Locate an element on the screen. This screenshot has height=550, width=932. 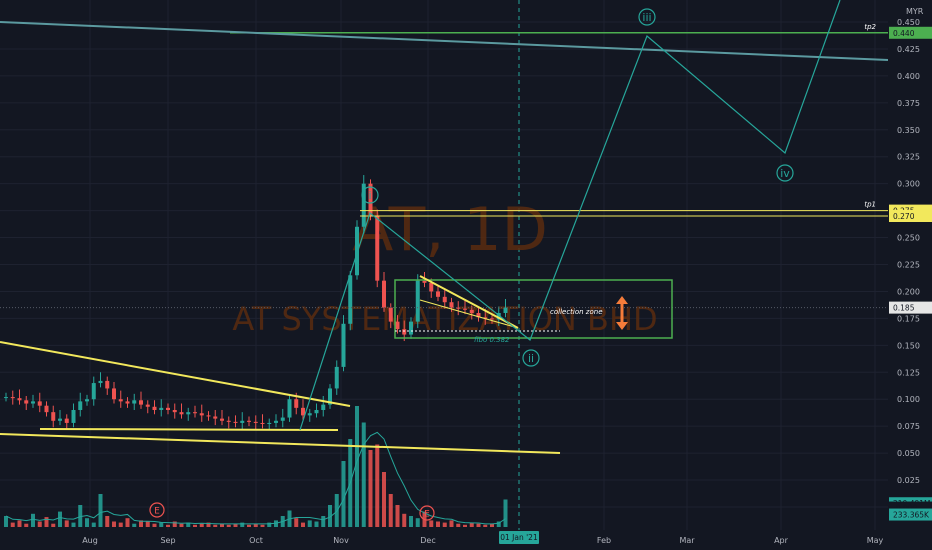
price-tick-label: 0.400 is located at coordinates (908, 76).